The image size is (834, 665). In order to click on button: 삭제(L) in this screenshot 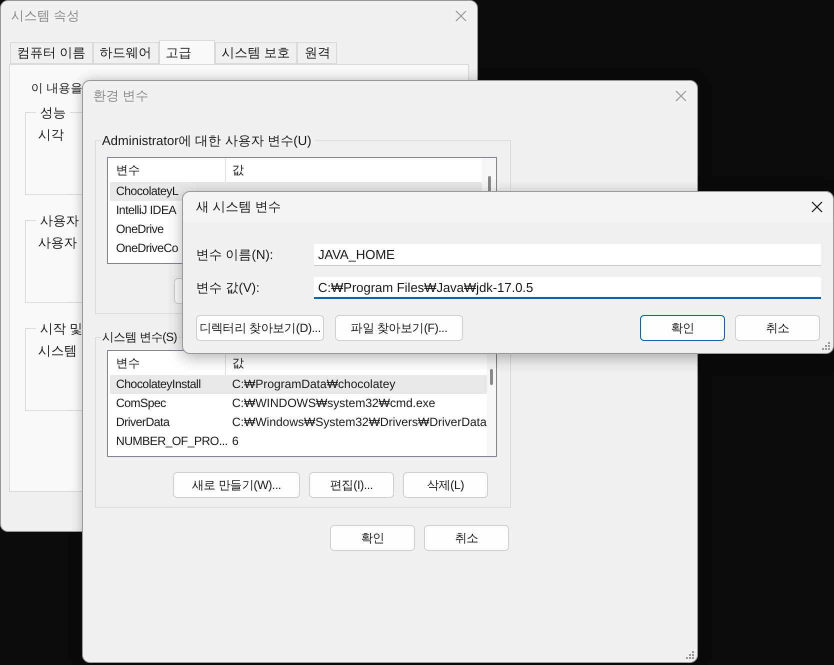, I will do `click(445, 485)`.